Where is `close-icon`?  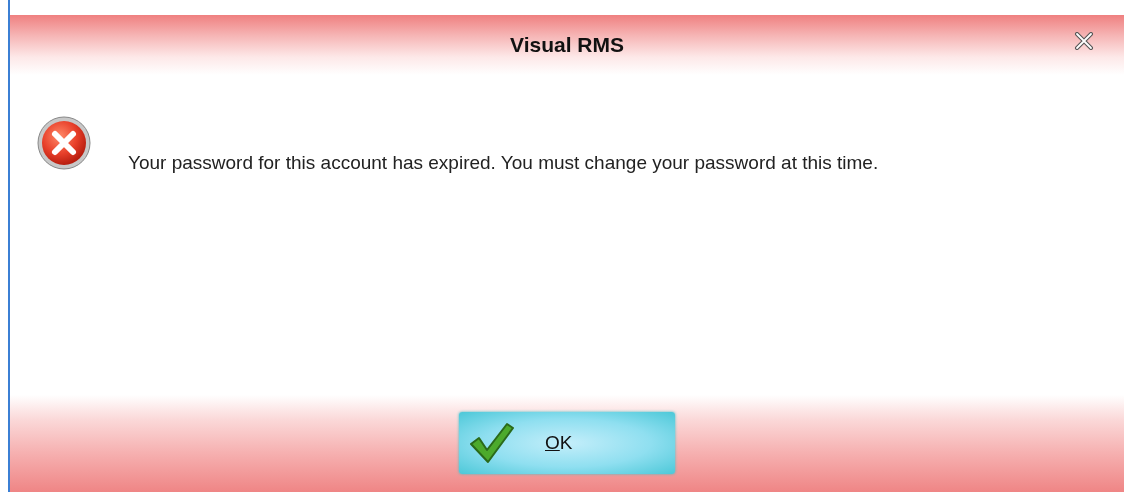
close-icon is located at coordinates (1084, 41).